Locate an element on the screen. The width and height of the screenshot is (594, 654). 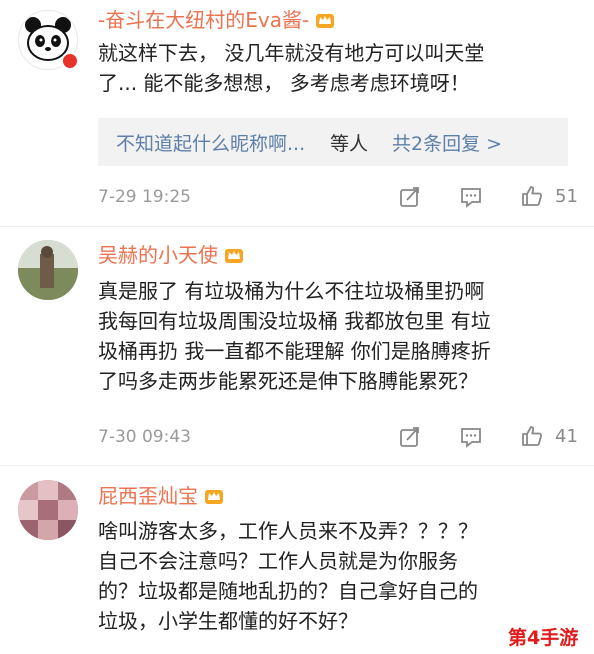
like-count: 41 is located at coordinates (566, 436).